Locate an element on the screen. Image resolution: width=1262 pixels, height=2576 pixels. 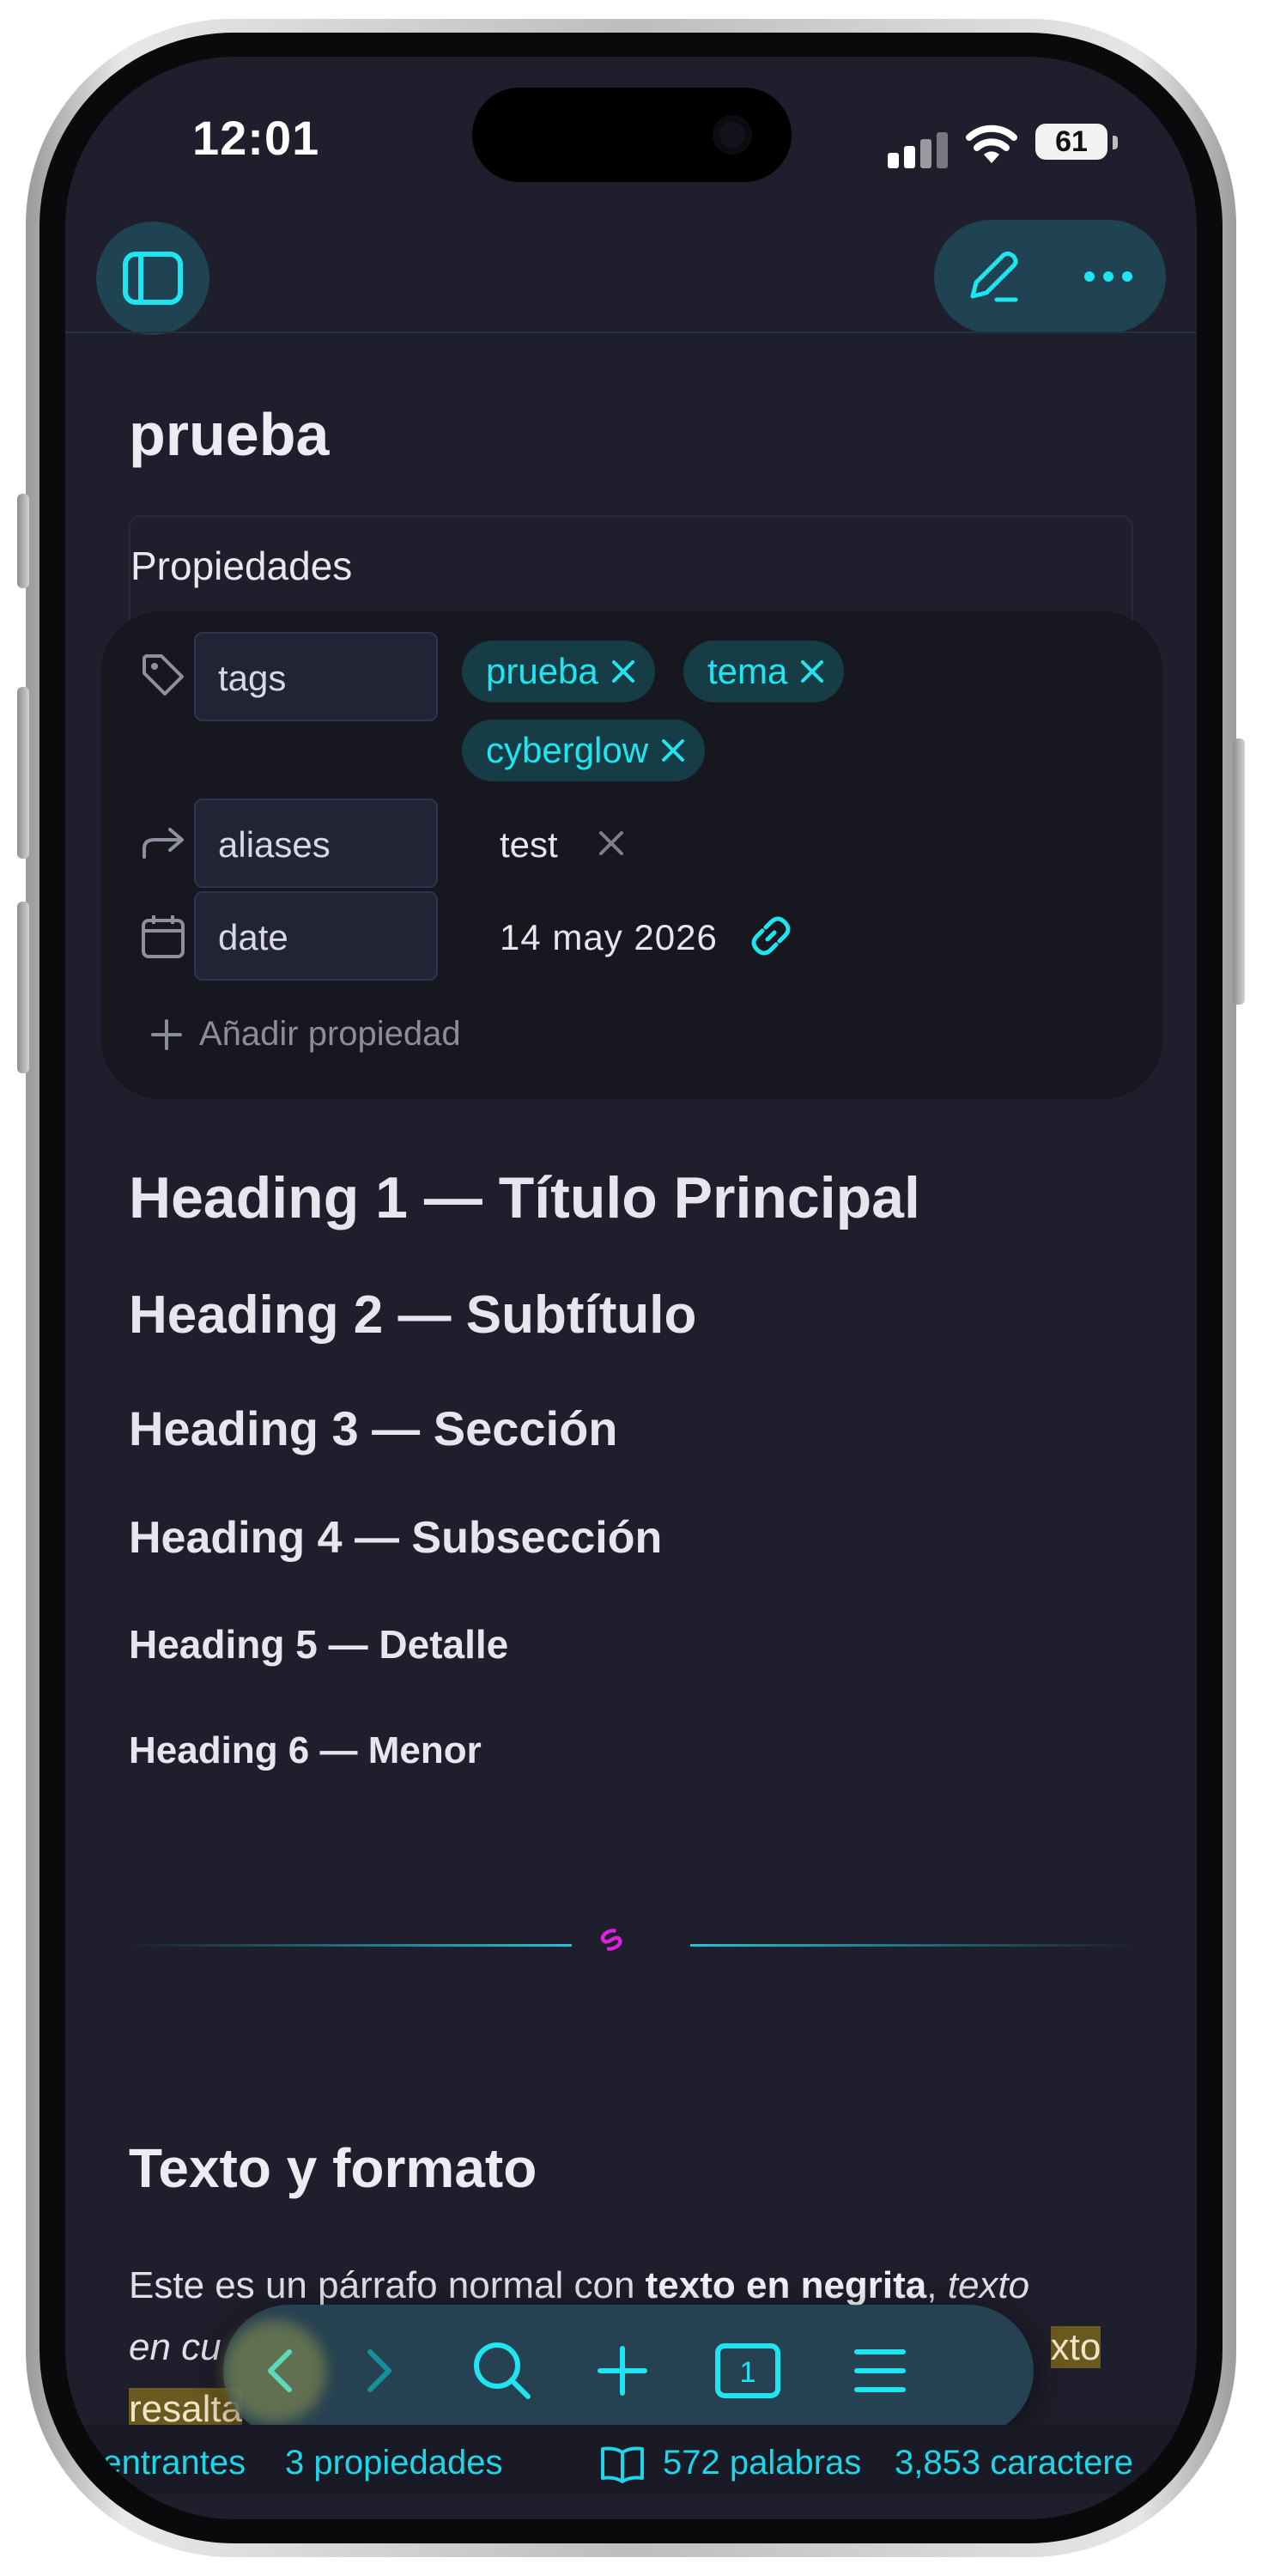
note-title: prueba is located at coordinates (229, 434).